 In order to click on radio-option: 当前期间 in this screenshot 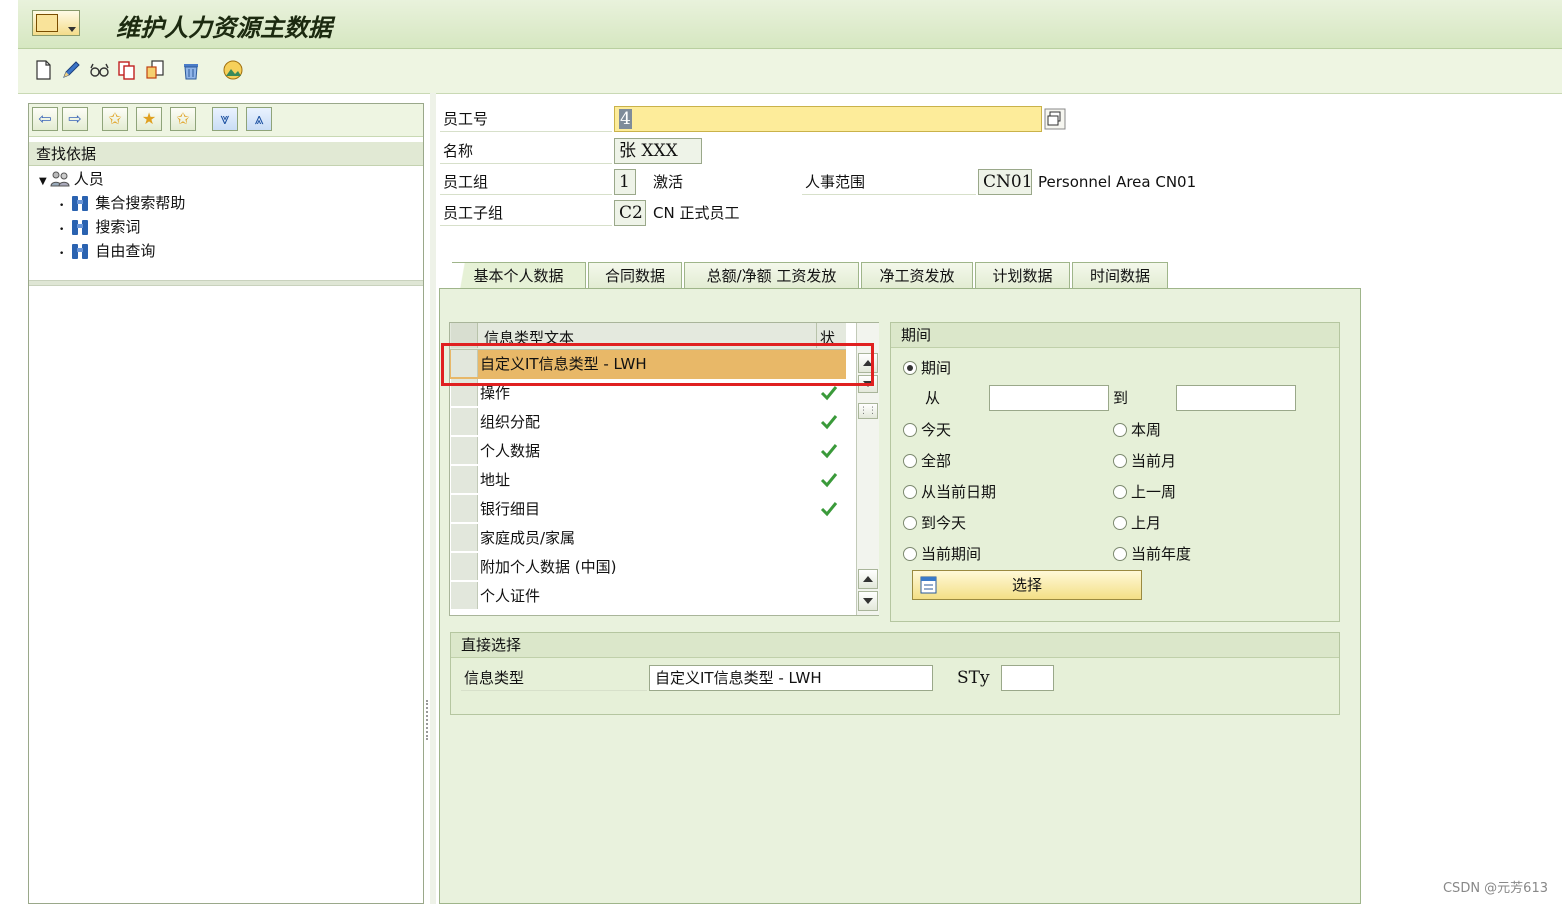, I will do `click(942, 554)`.